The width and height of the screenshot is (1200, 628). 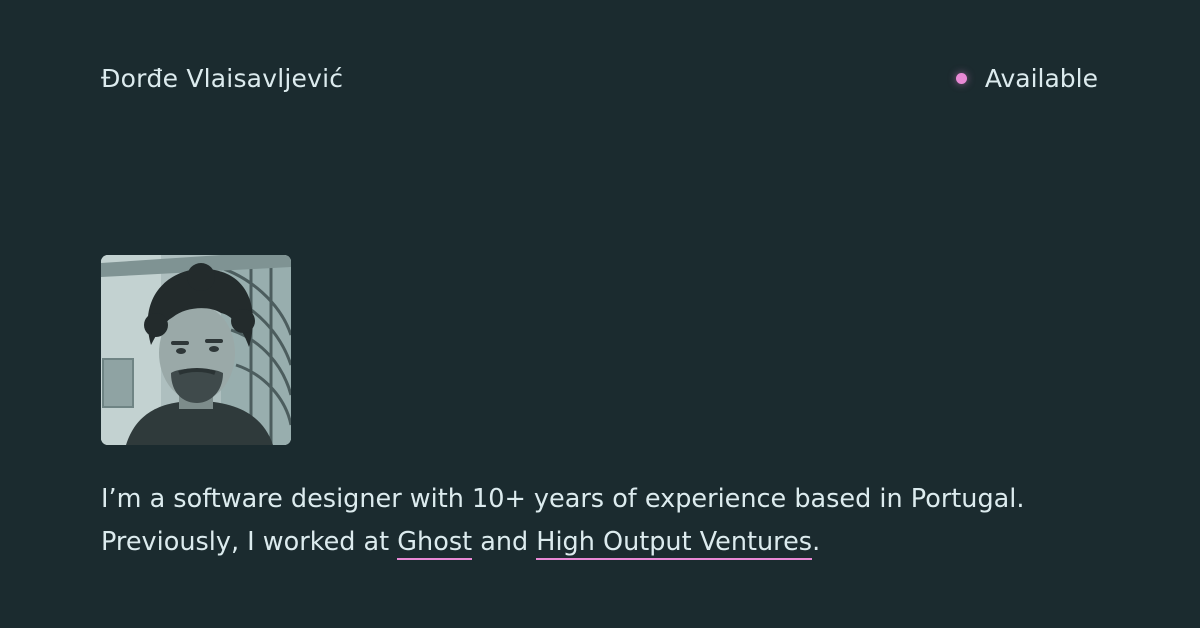 I want to click on availability-status: Available, so click(x=1026, y=78).